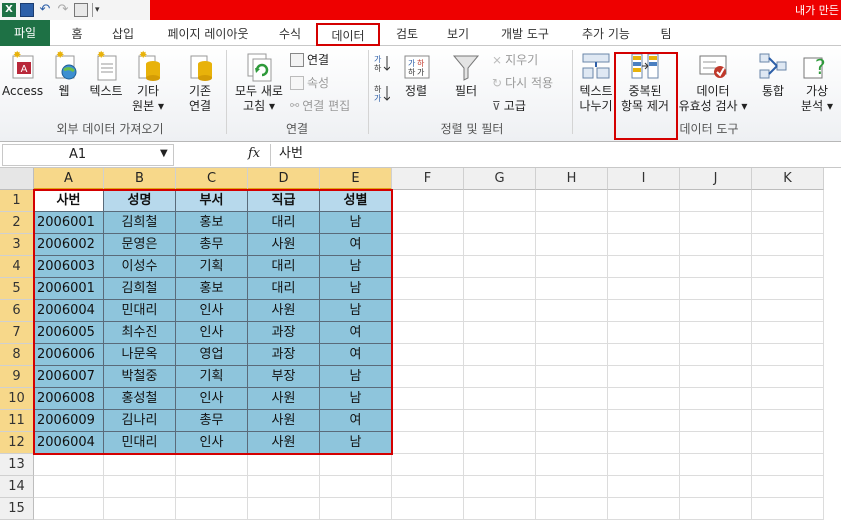 The width and height of the screenshot is (841, 522). Describe the element at coordinates (309, 83) in the screenshot. I see `properties-button: 속성` at that location.